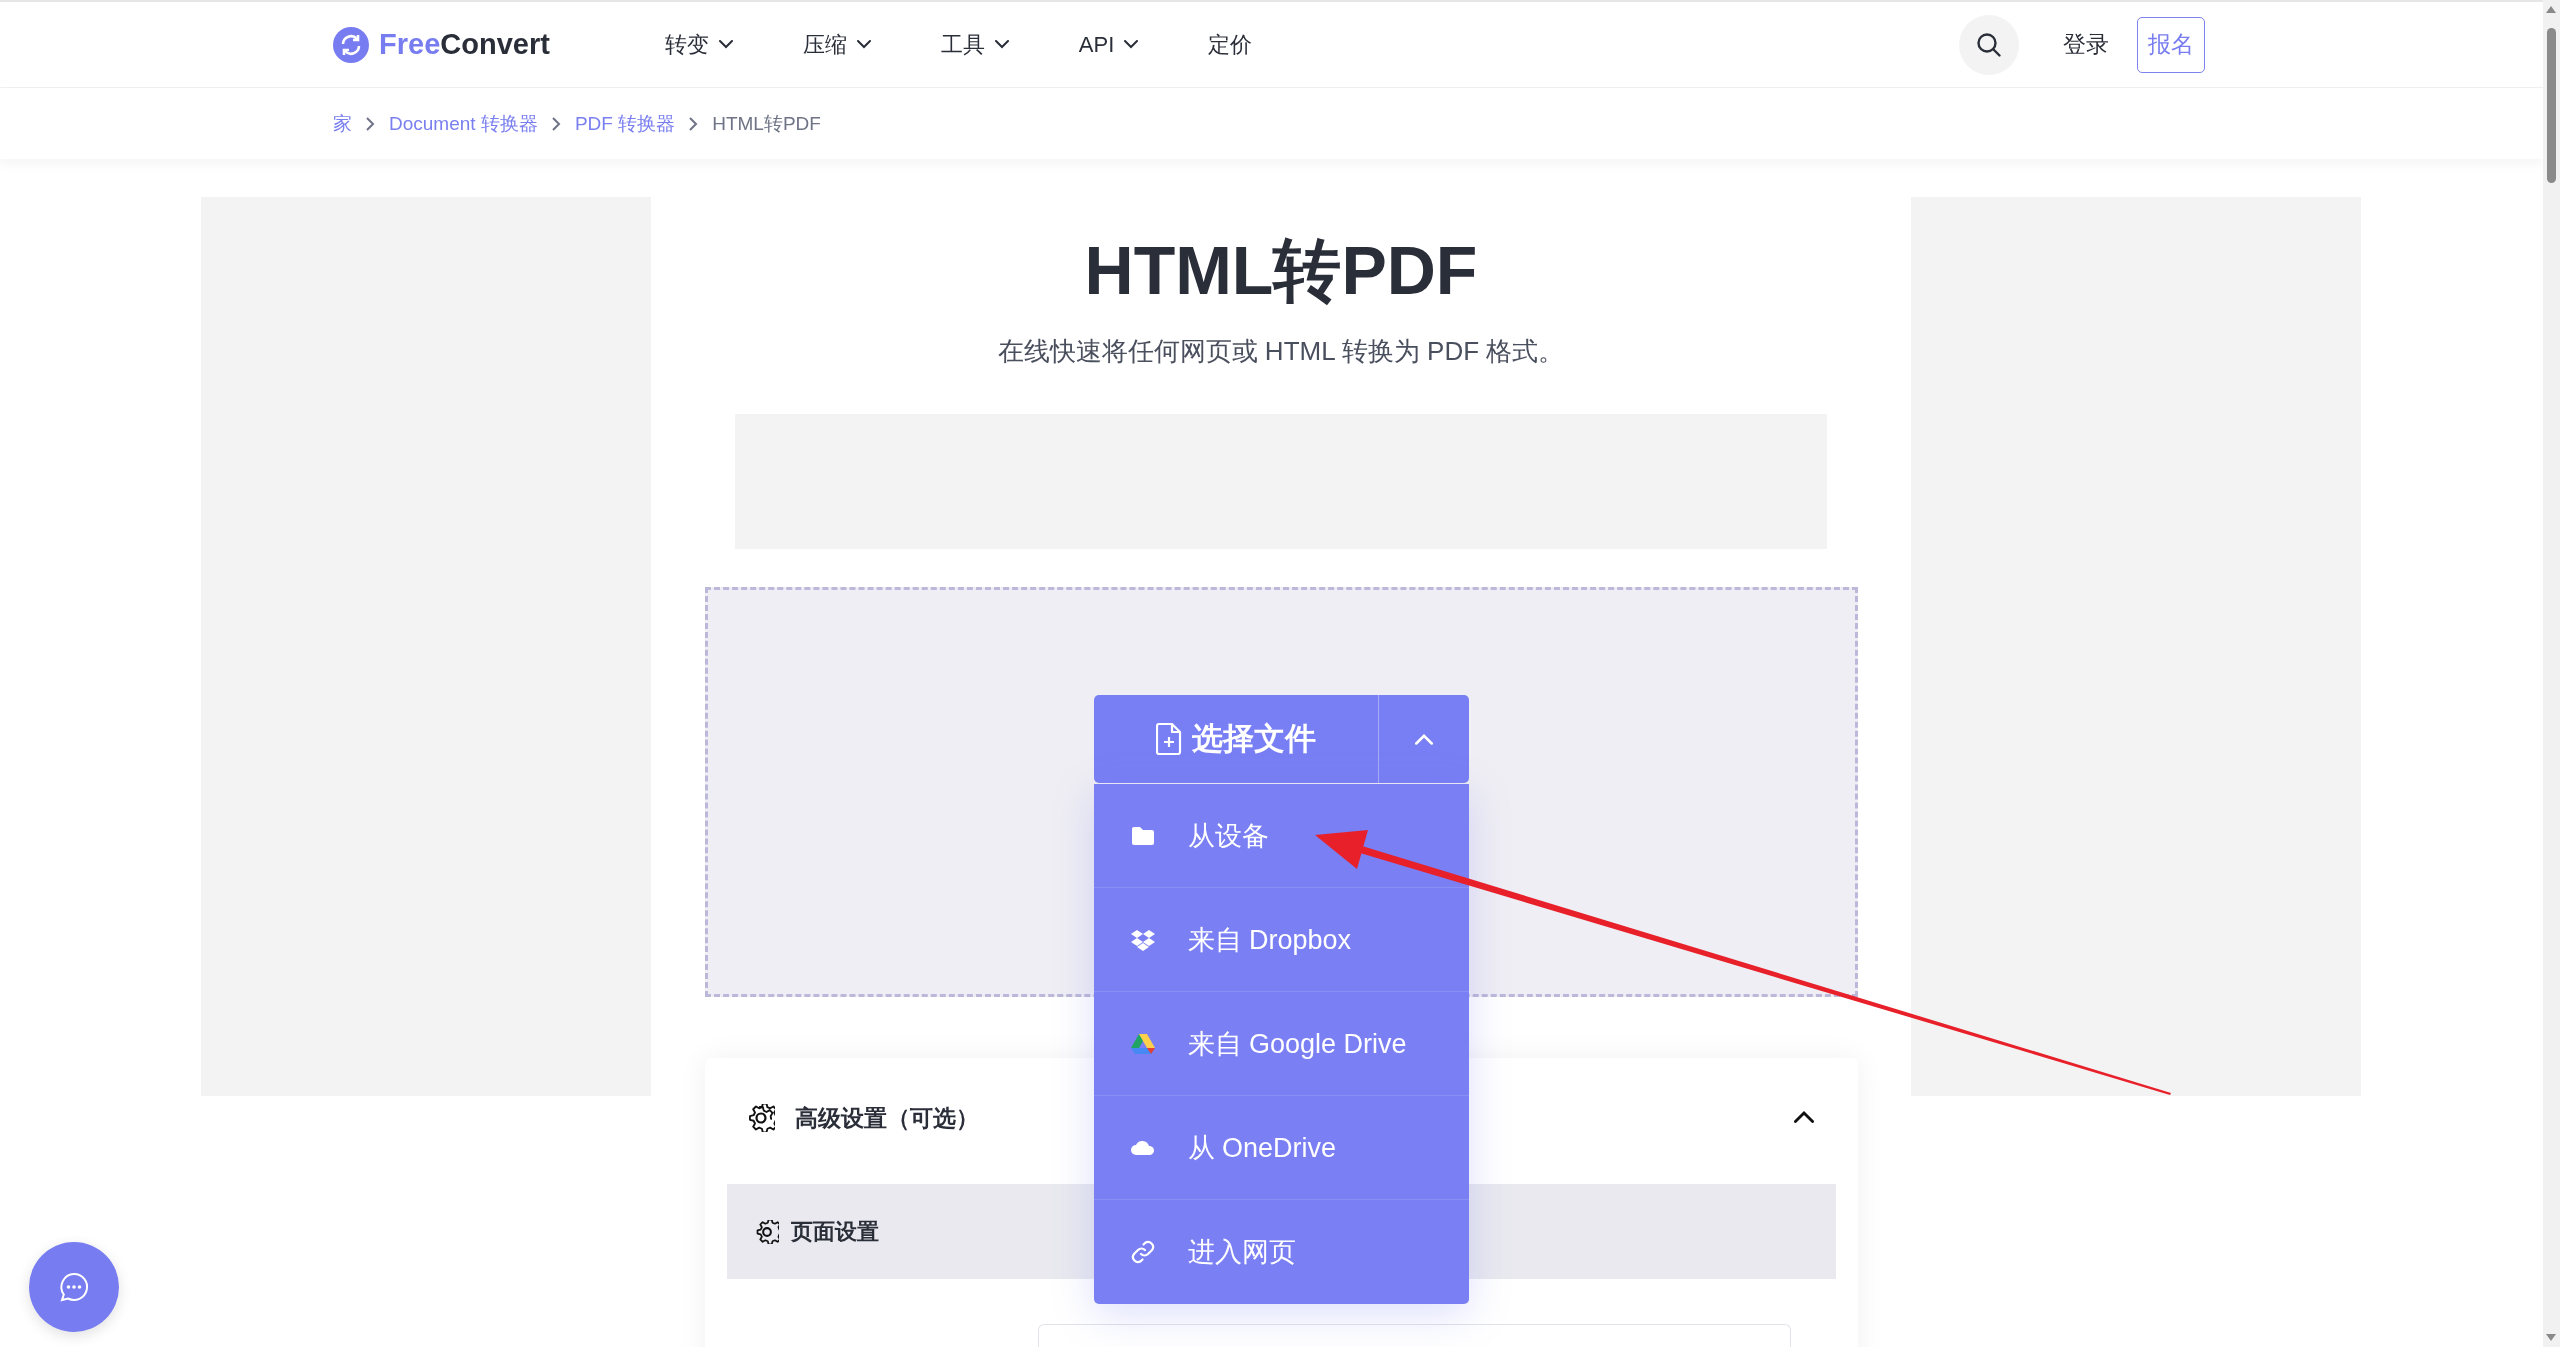 The width and height of the screenshot is (2560, 1347). I want to click on breadcrumb-current: HTML转PDF, so click(766, 123).